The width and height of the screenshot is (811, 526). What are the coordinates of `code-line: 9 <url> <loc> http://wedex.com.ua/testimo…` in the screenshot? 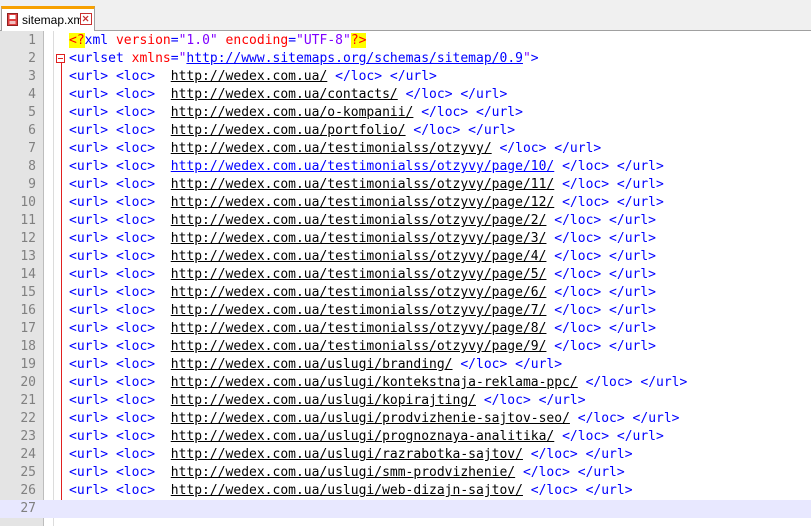 It's located at (405, 185).